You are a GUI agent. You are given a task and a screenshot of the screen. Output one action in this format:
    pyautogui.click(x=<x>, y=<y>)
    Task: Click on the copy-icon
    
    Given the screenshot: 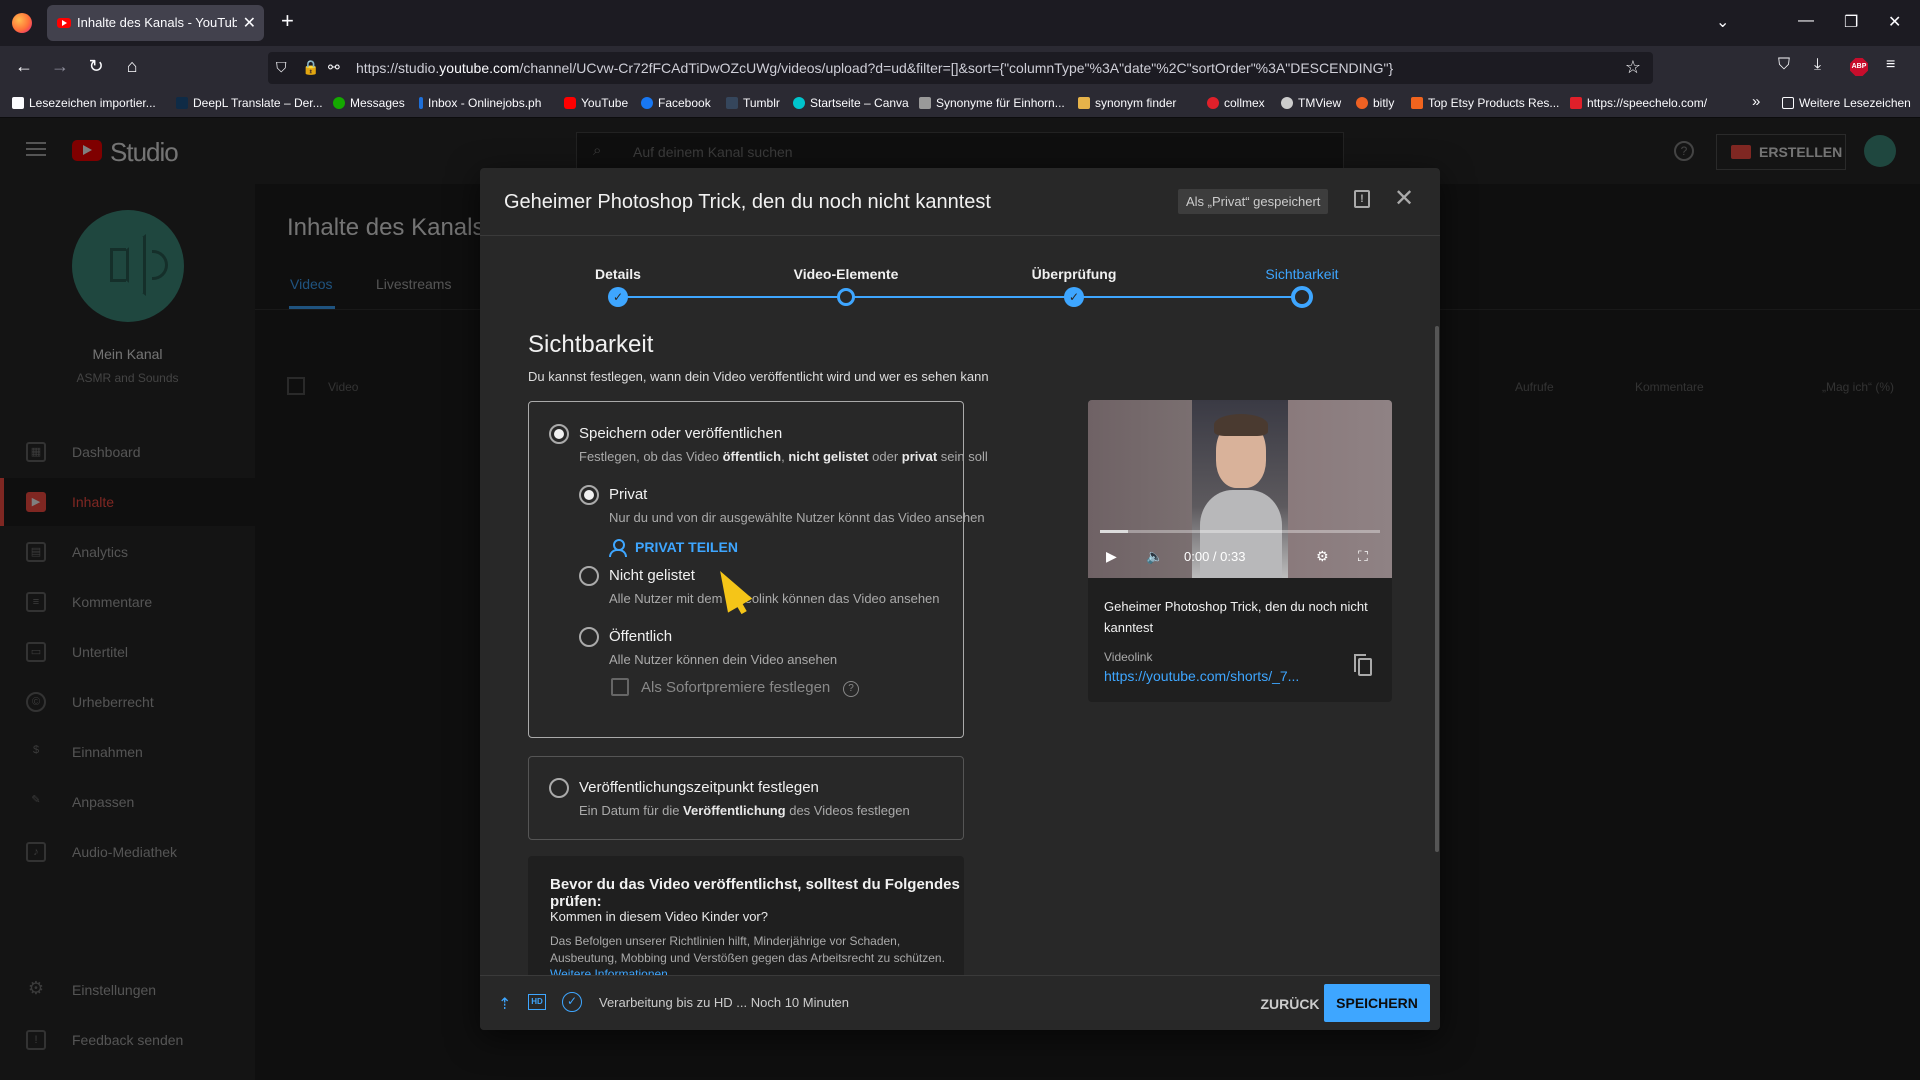 What is the action you would take?
    pyautogui.click(x=1363, y=665)
    